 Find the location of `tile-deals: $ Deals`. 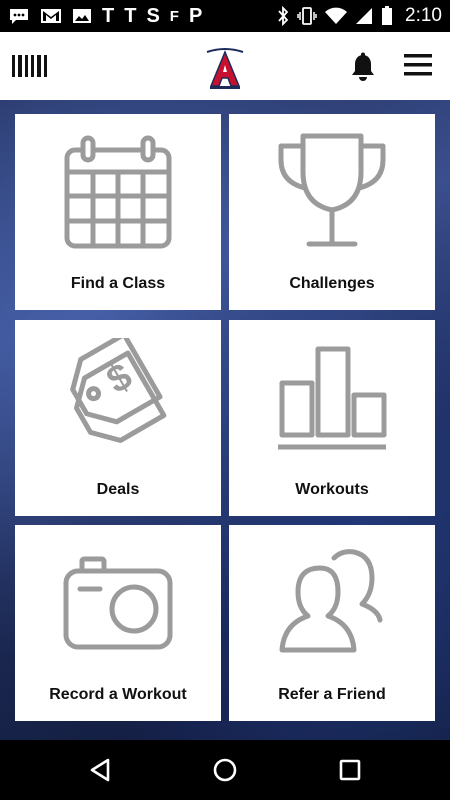

tile-deals: $ Deals is located at coordinates (118, 418).